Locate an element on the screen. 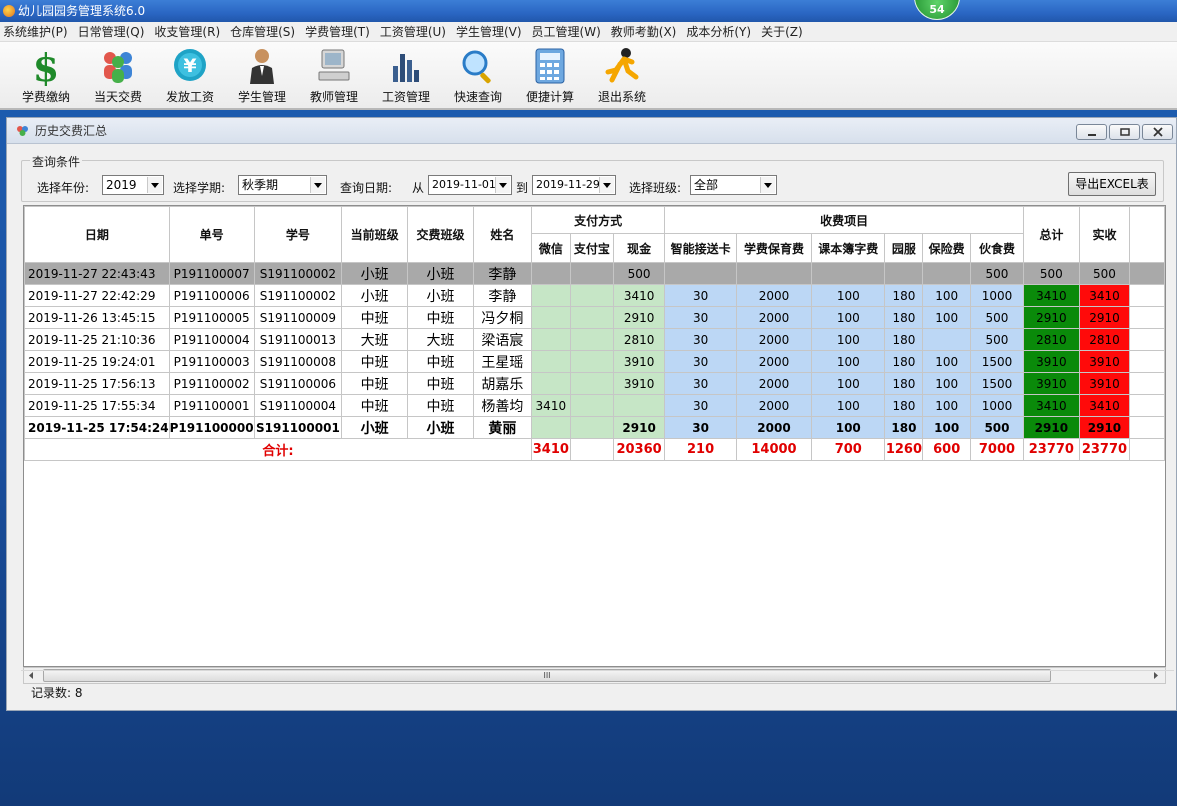  cell-pickup-card is located at coordinates (700, 273).